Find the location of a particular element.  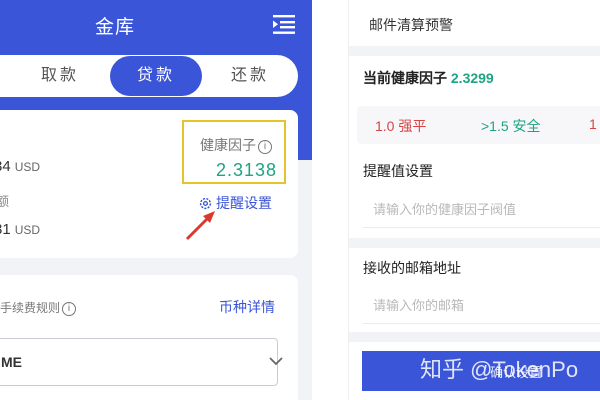

watermark-text: 知乎 @TokenPo is located at coordinates (499, 369).